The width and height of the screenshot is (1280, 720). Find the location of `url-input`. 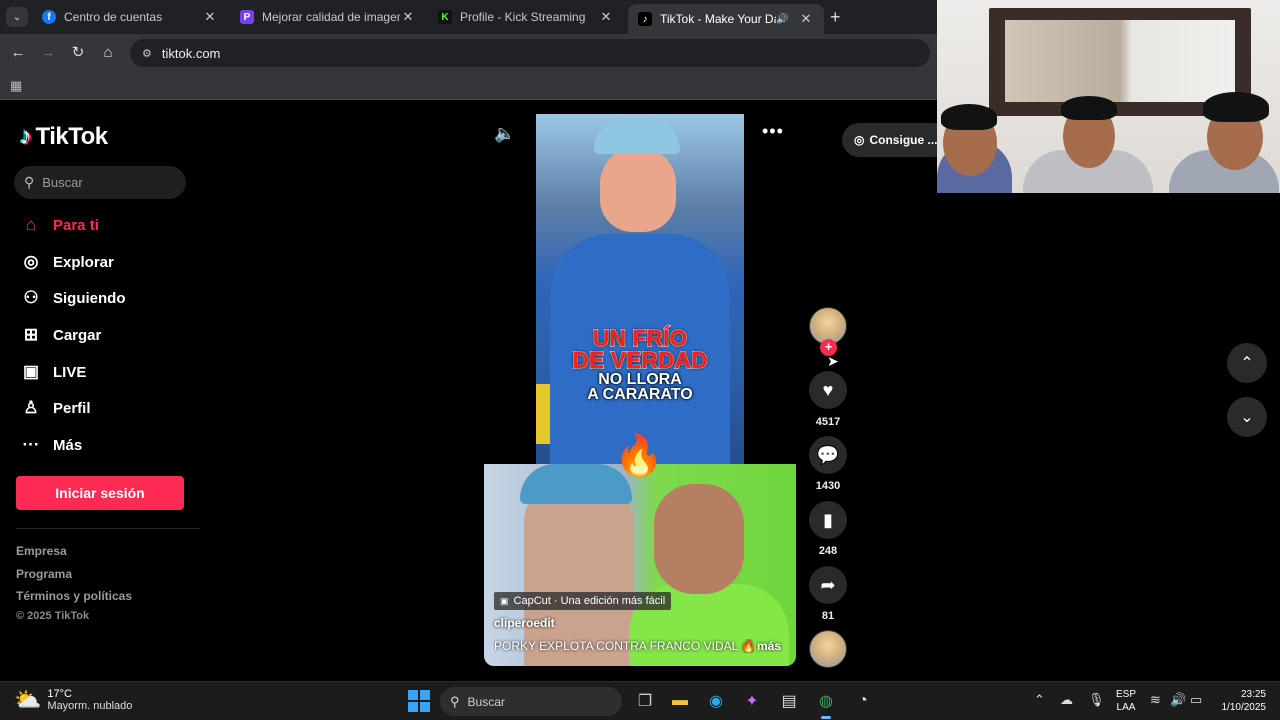

url-input is located at coordinates (511, 53).